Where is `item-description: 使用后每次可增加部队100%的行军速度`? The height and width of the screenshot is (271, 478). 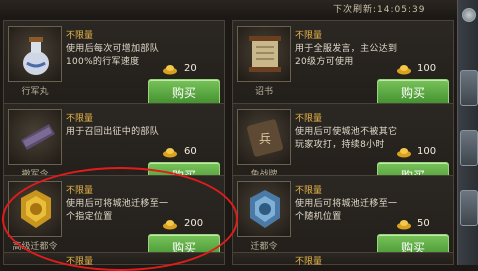 item-description: 使用后每次可增加部队100%的行军速度 is located at coordinates (113, 55).